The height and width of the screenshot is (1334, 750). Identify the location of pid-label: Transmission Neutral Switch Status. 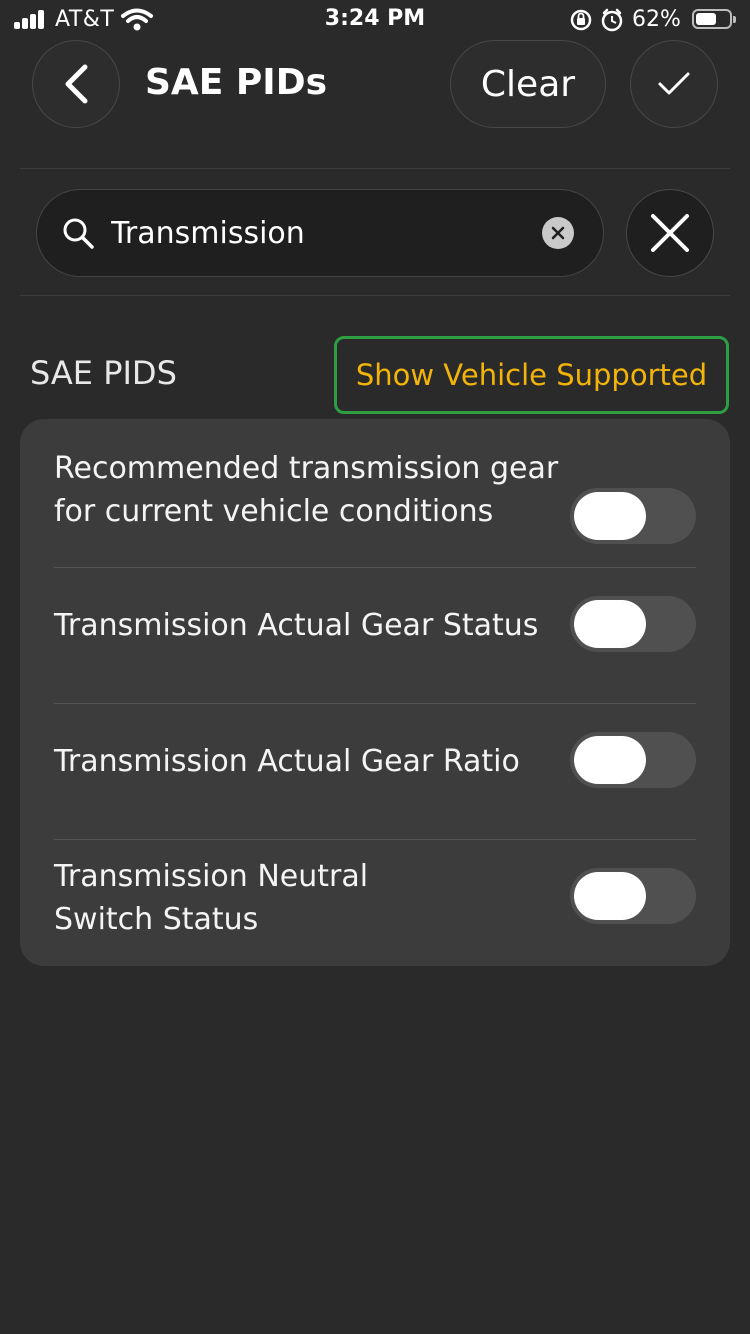
(211, 898).